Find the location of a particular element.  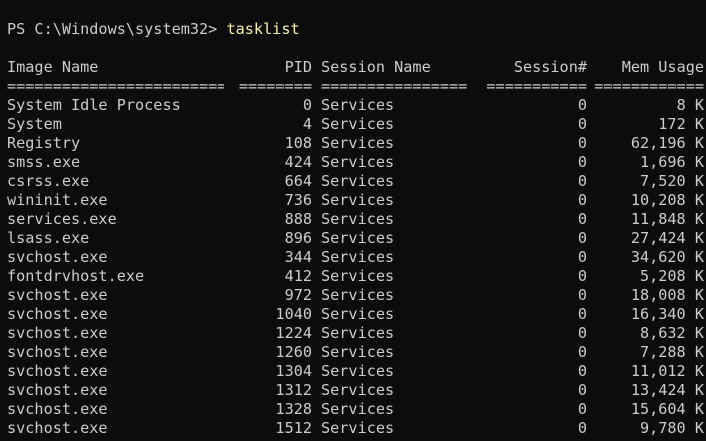

table-row: svchost.exe 1512 Services 0 9,780 K is located at coordinates (356, 428).